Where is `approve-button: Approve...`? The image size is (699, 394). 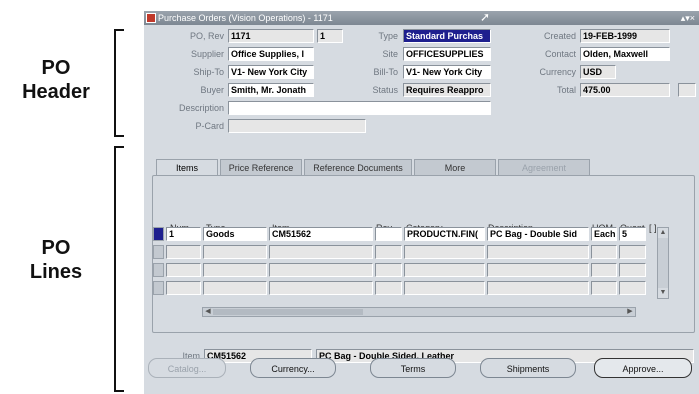 approve-button: Approve... is located at coordinates (643, 368).